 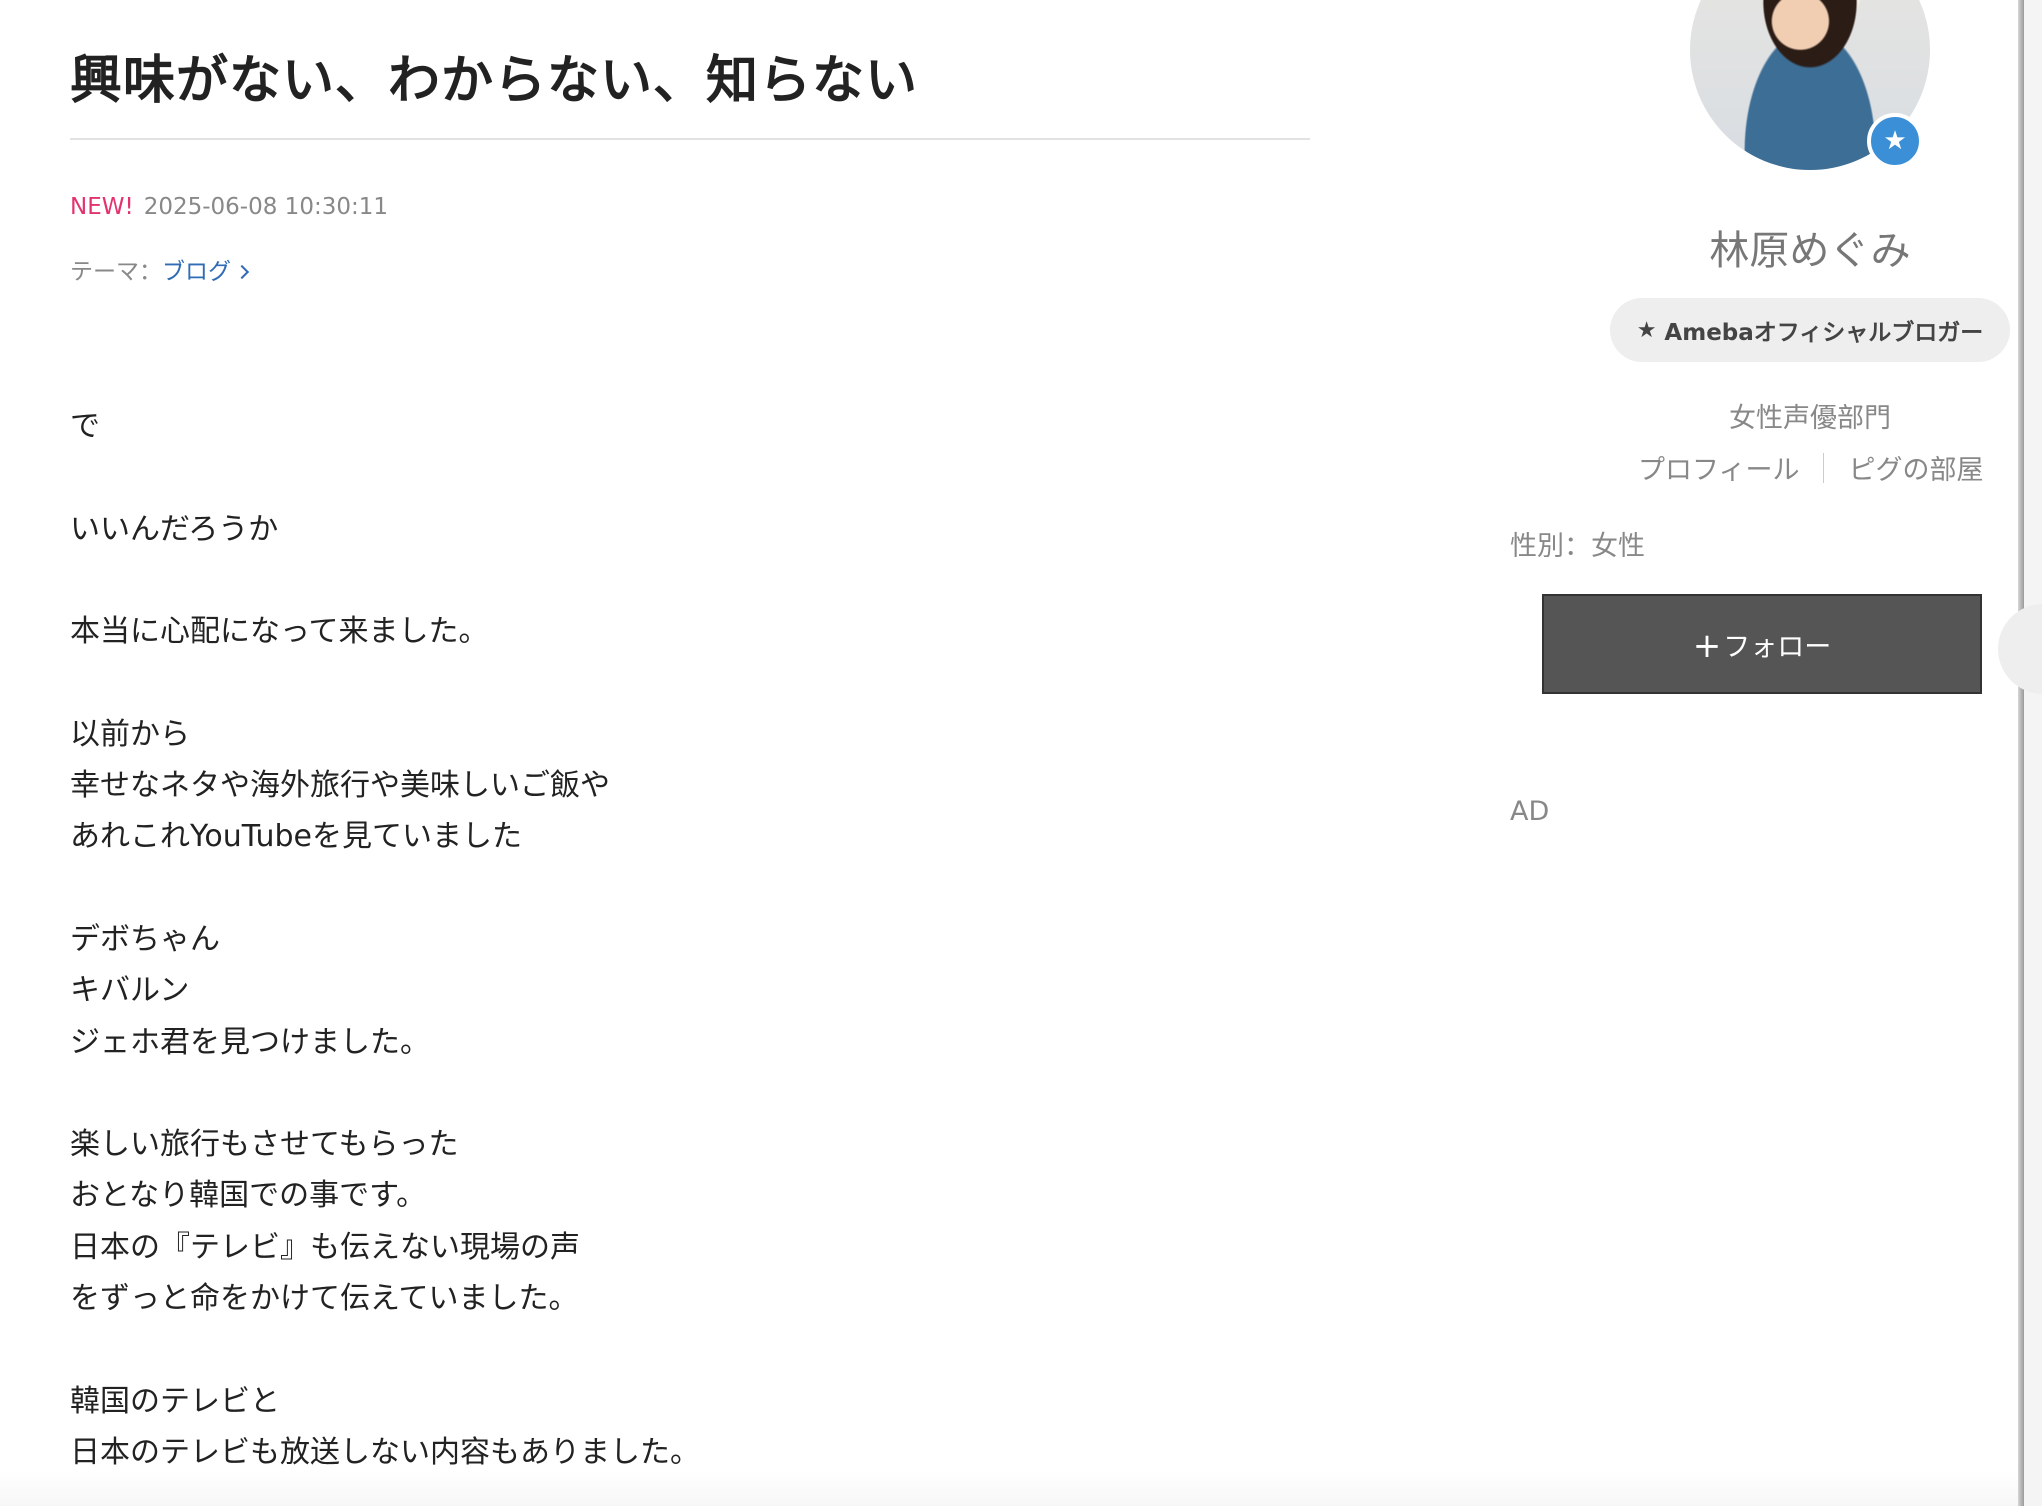 I want to click on ad-label: AD, so click(x=1530, y=811).